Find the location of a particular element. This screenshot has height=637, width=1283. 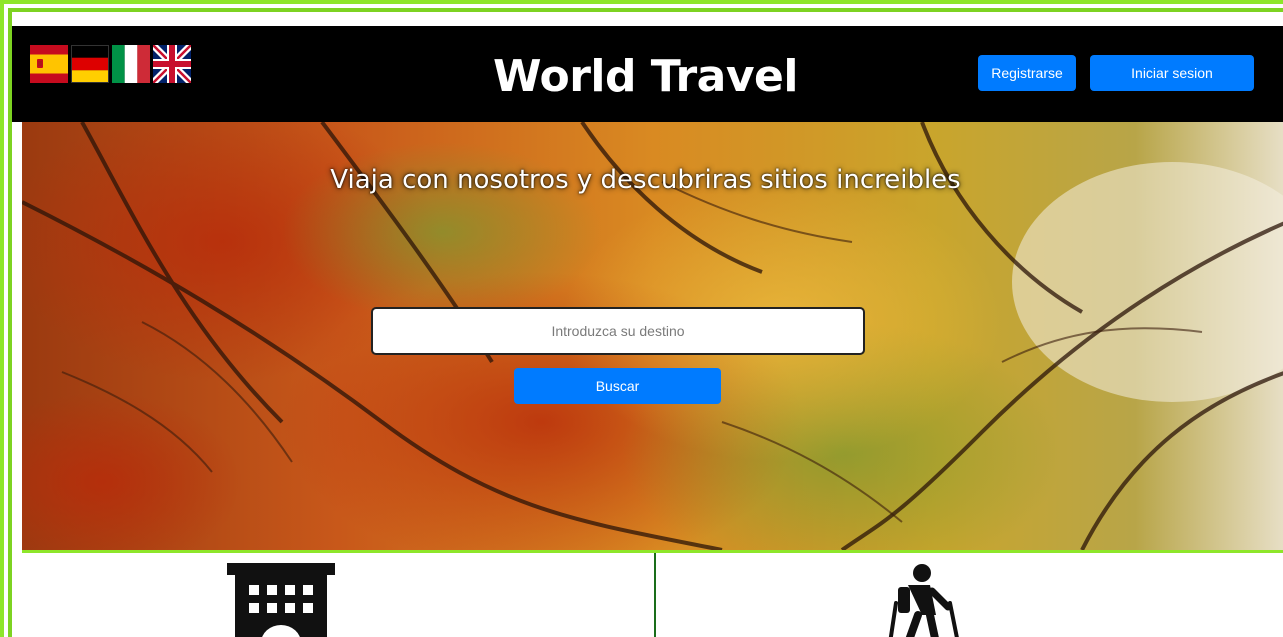

hiking-icon is located at coordinates (922, 600).